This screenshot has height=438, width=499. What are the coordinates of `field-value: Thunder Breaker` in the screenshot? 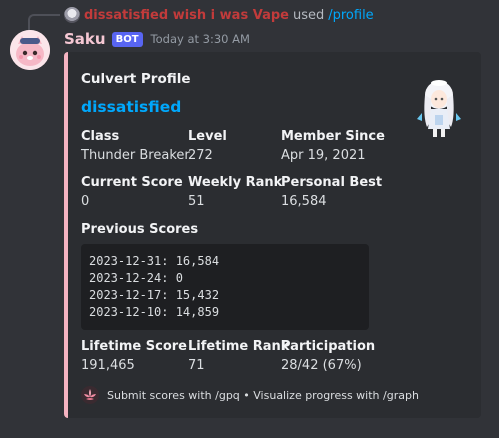 It's located at (135, 155).